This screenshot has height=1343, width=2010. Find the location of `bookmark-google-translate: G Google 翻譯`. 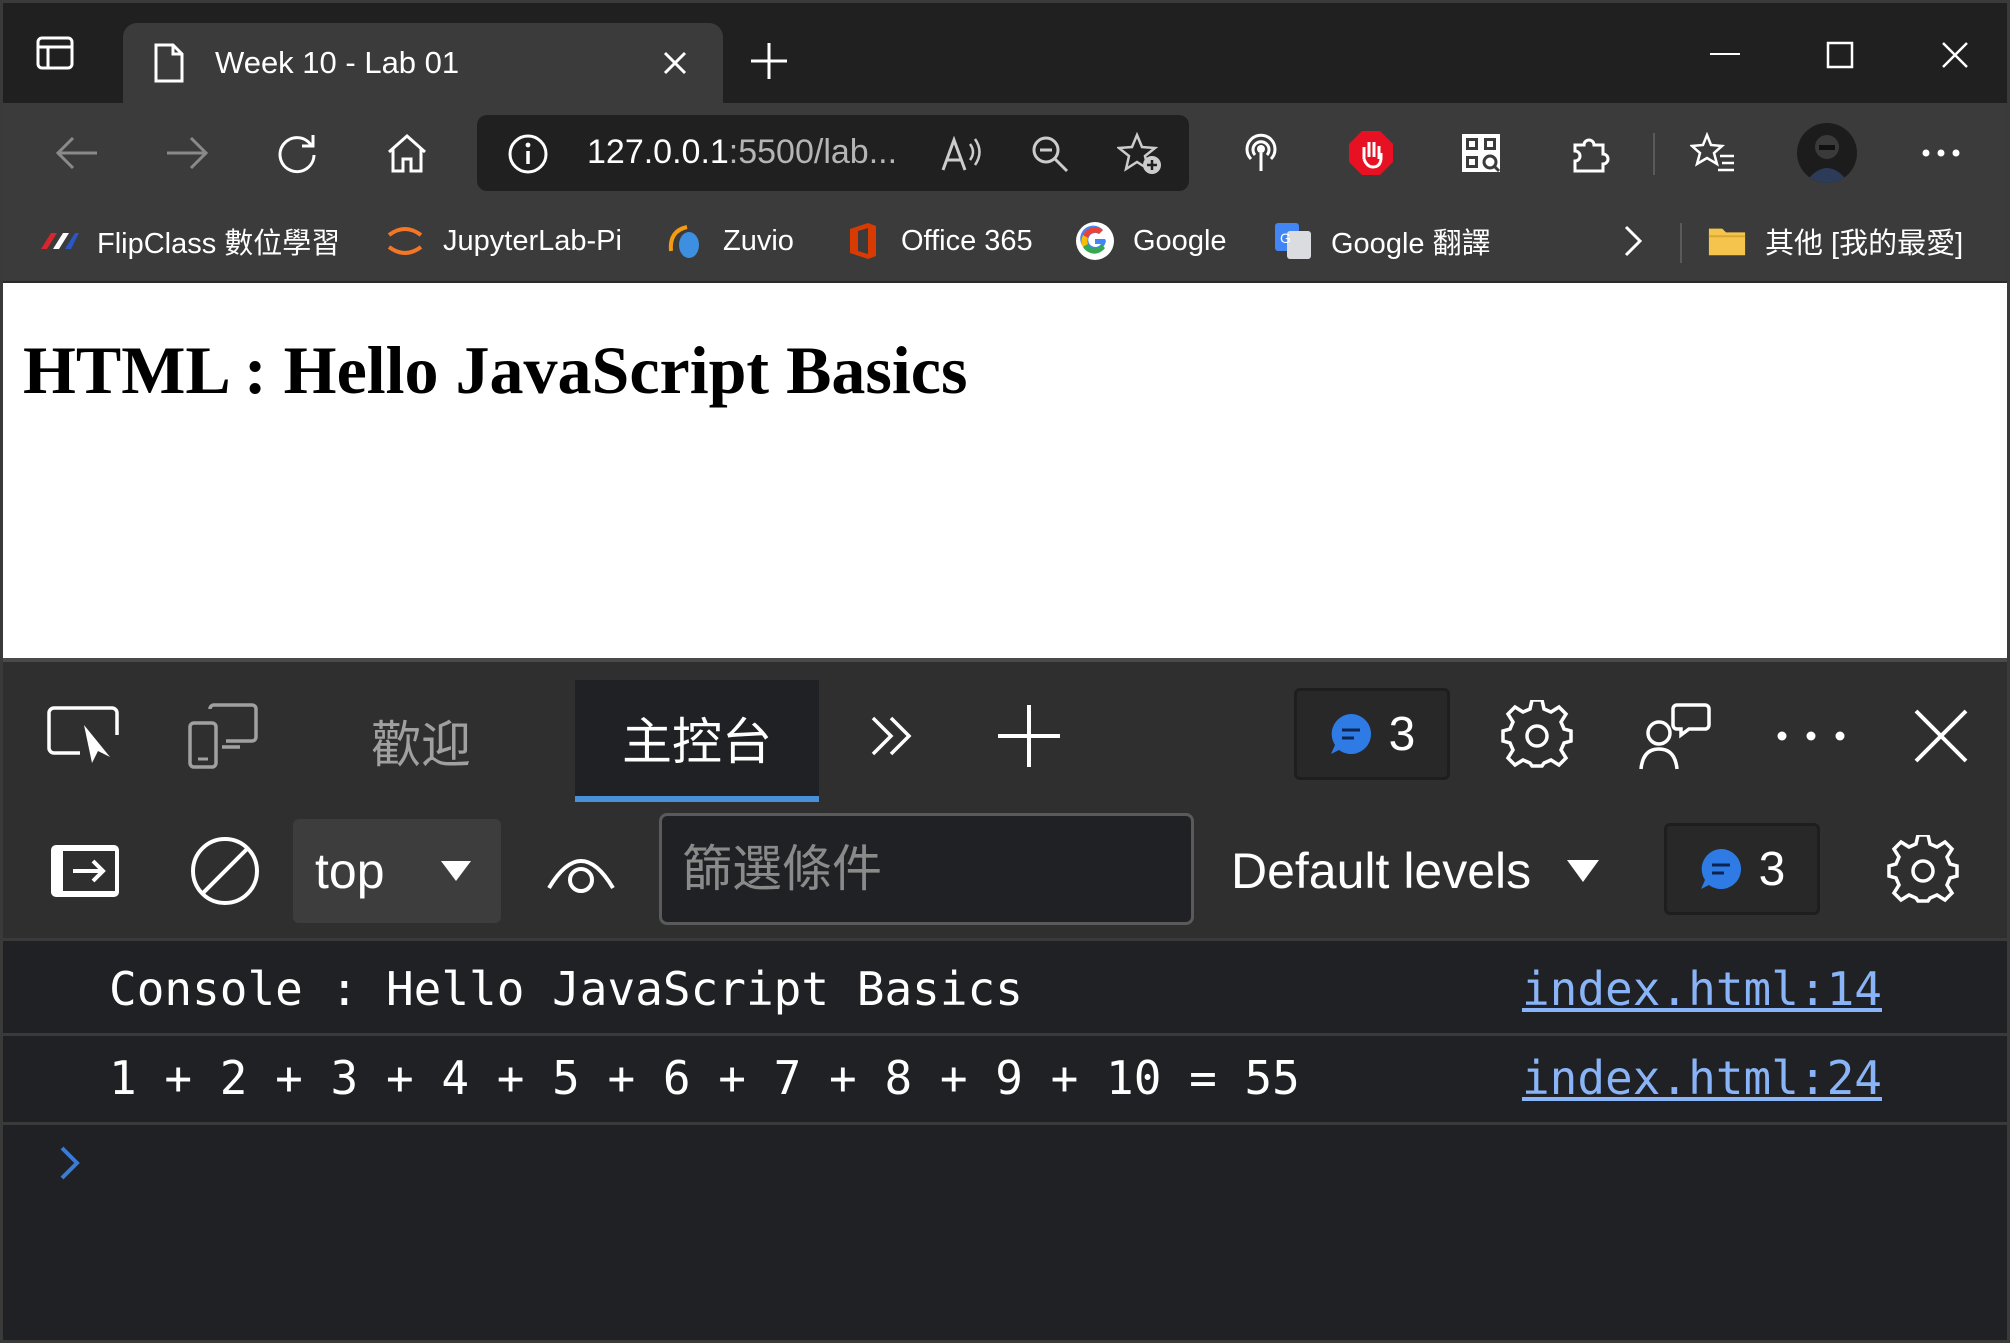

bookmark-google-translate: G Google 翻譯 is located at coordinates (1382, 241).